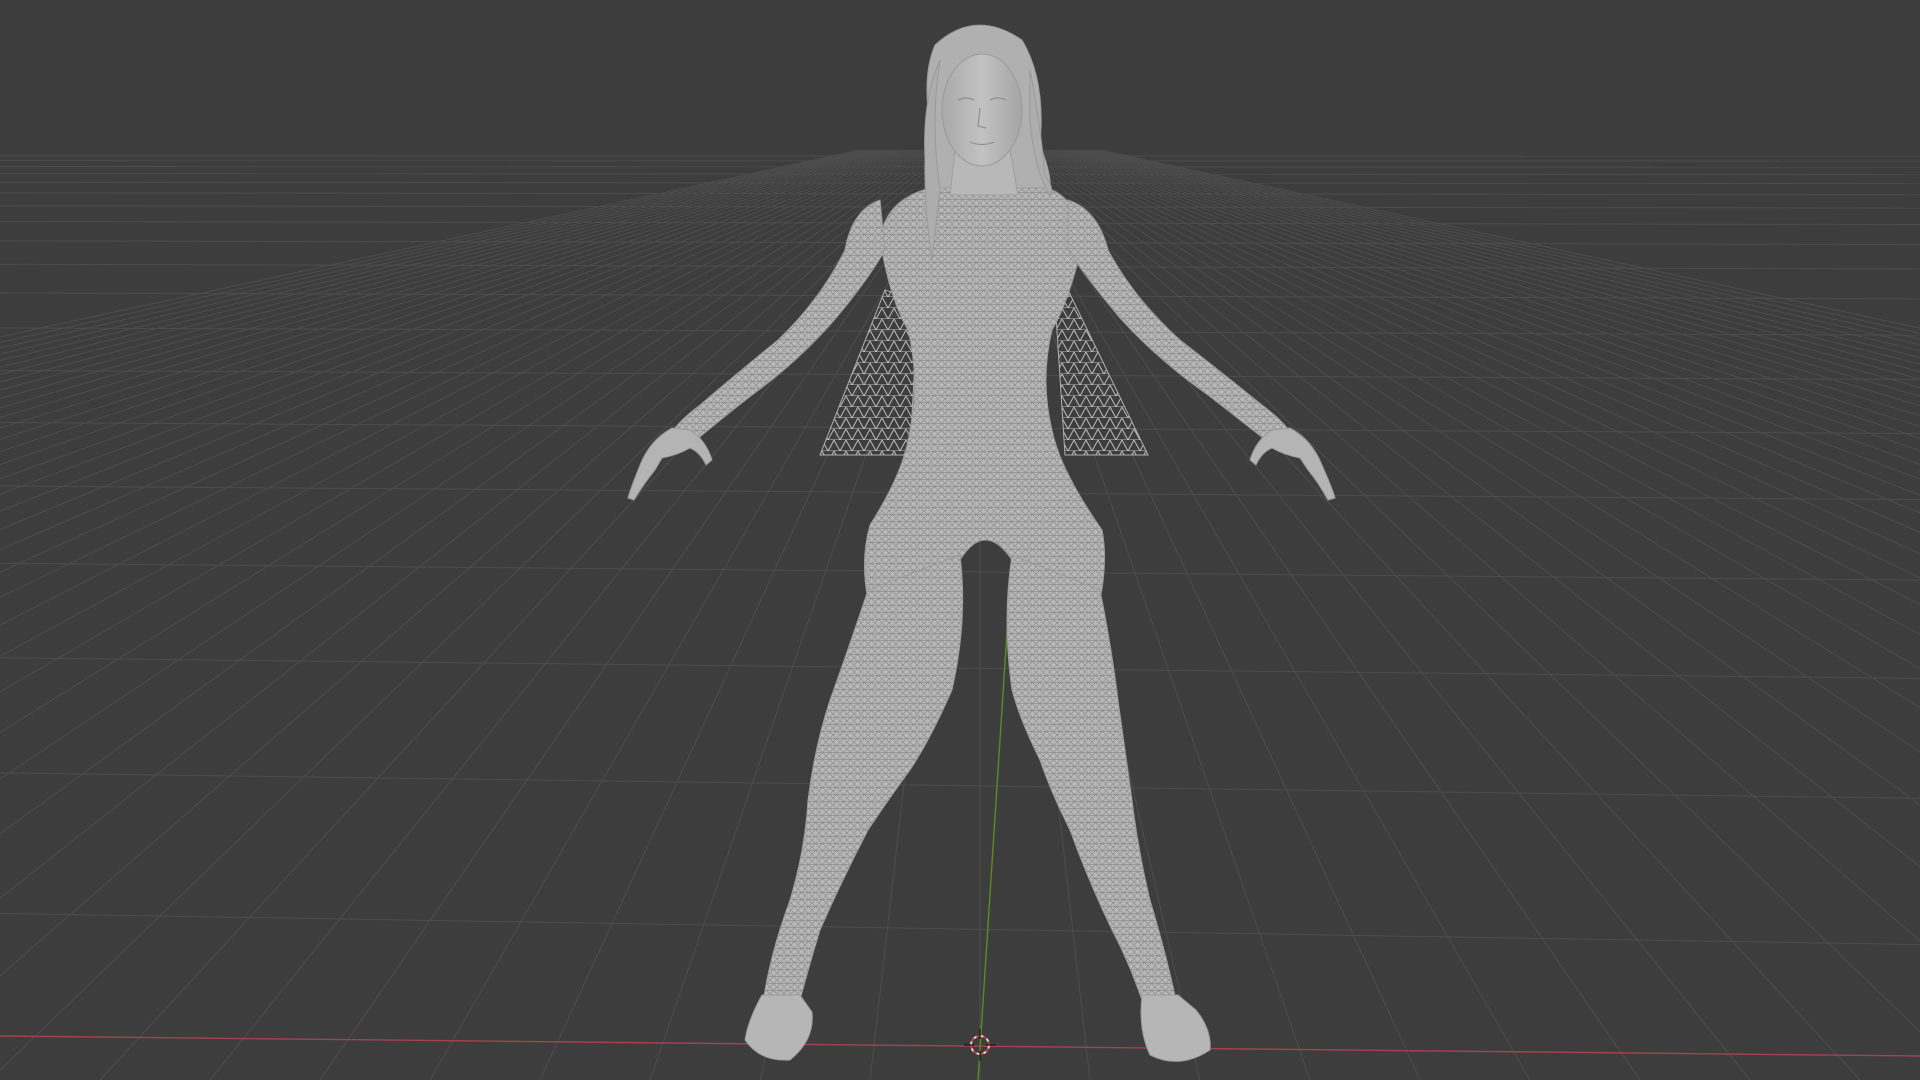  What do you see at coordinates (960, 1046) in the screenshot?
I see `x-axis-line` at bounding box center [960, 1046].